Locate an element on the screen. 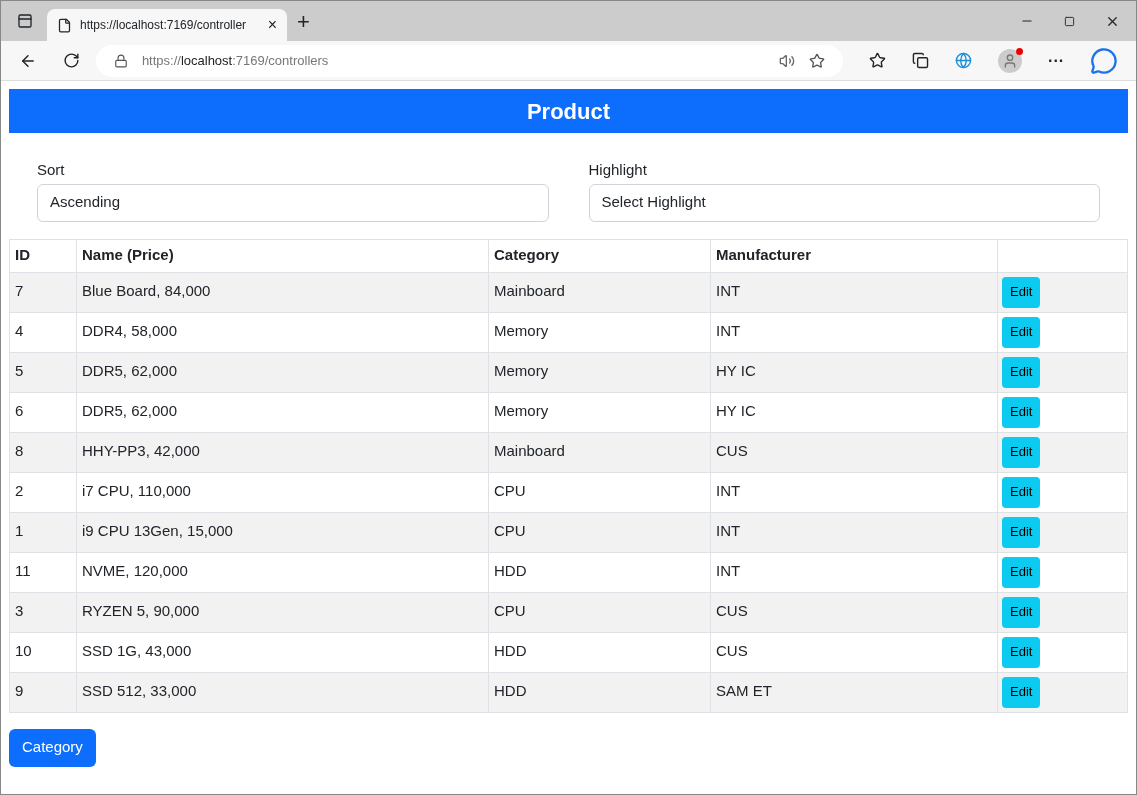 The image size is (1137, 795). table-cell: 2 is located at coordinates (43, 492).